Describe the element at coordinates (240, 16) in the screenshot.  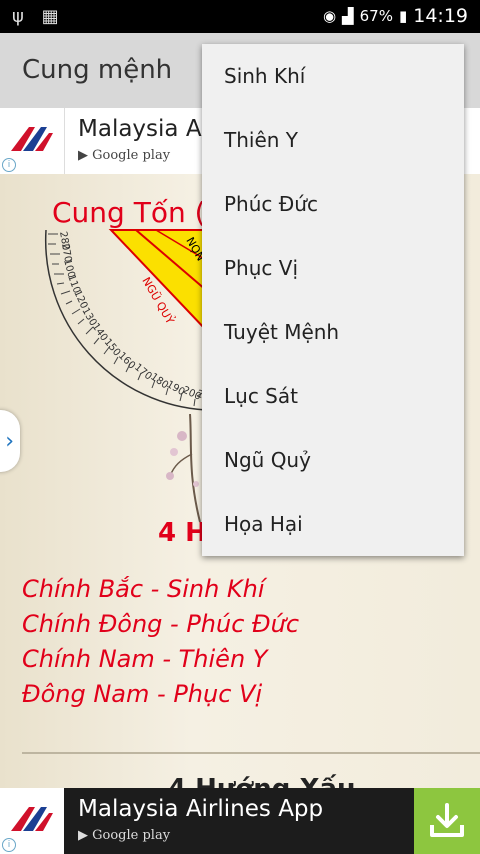
I see `status-bar: ψ ▦ ◉ ▟ 67% ▮ 14:19` at that location.